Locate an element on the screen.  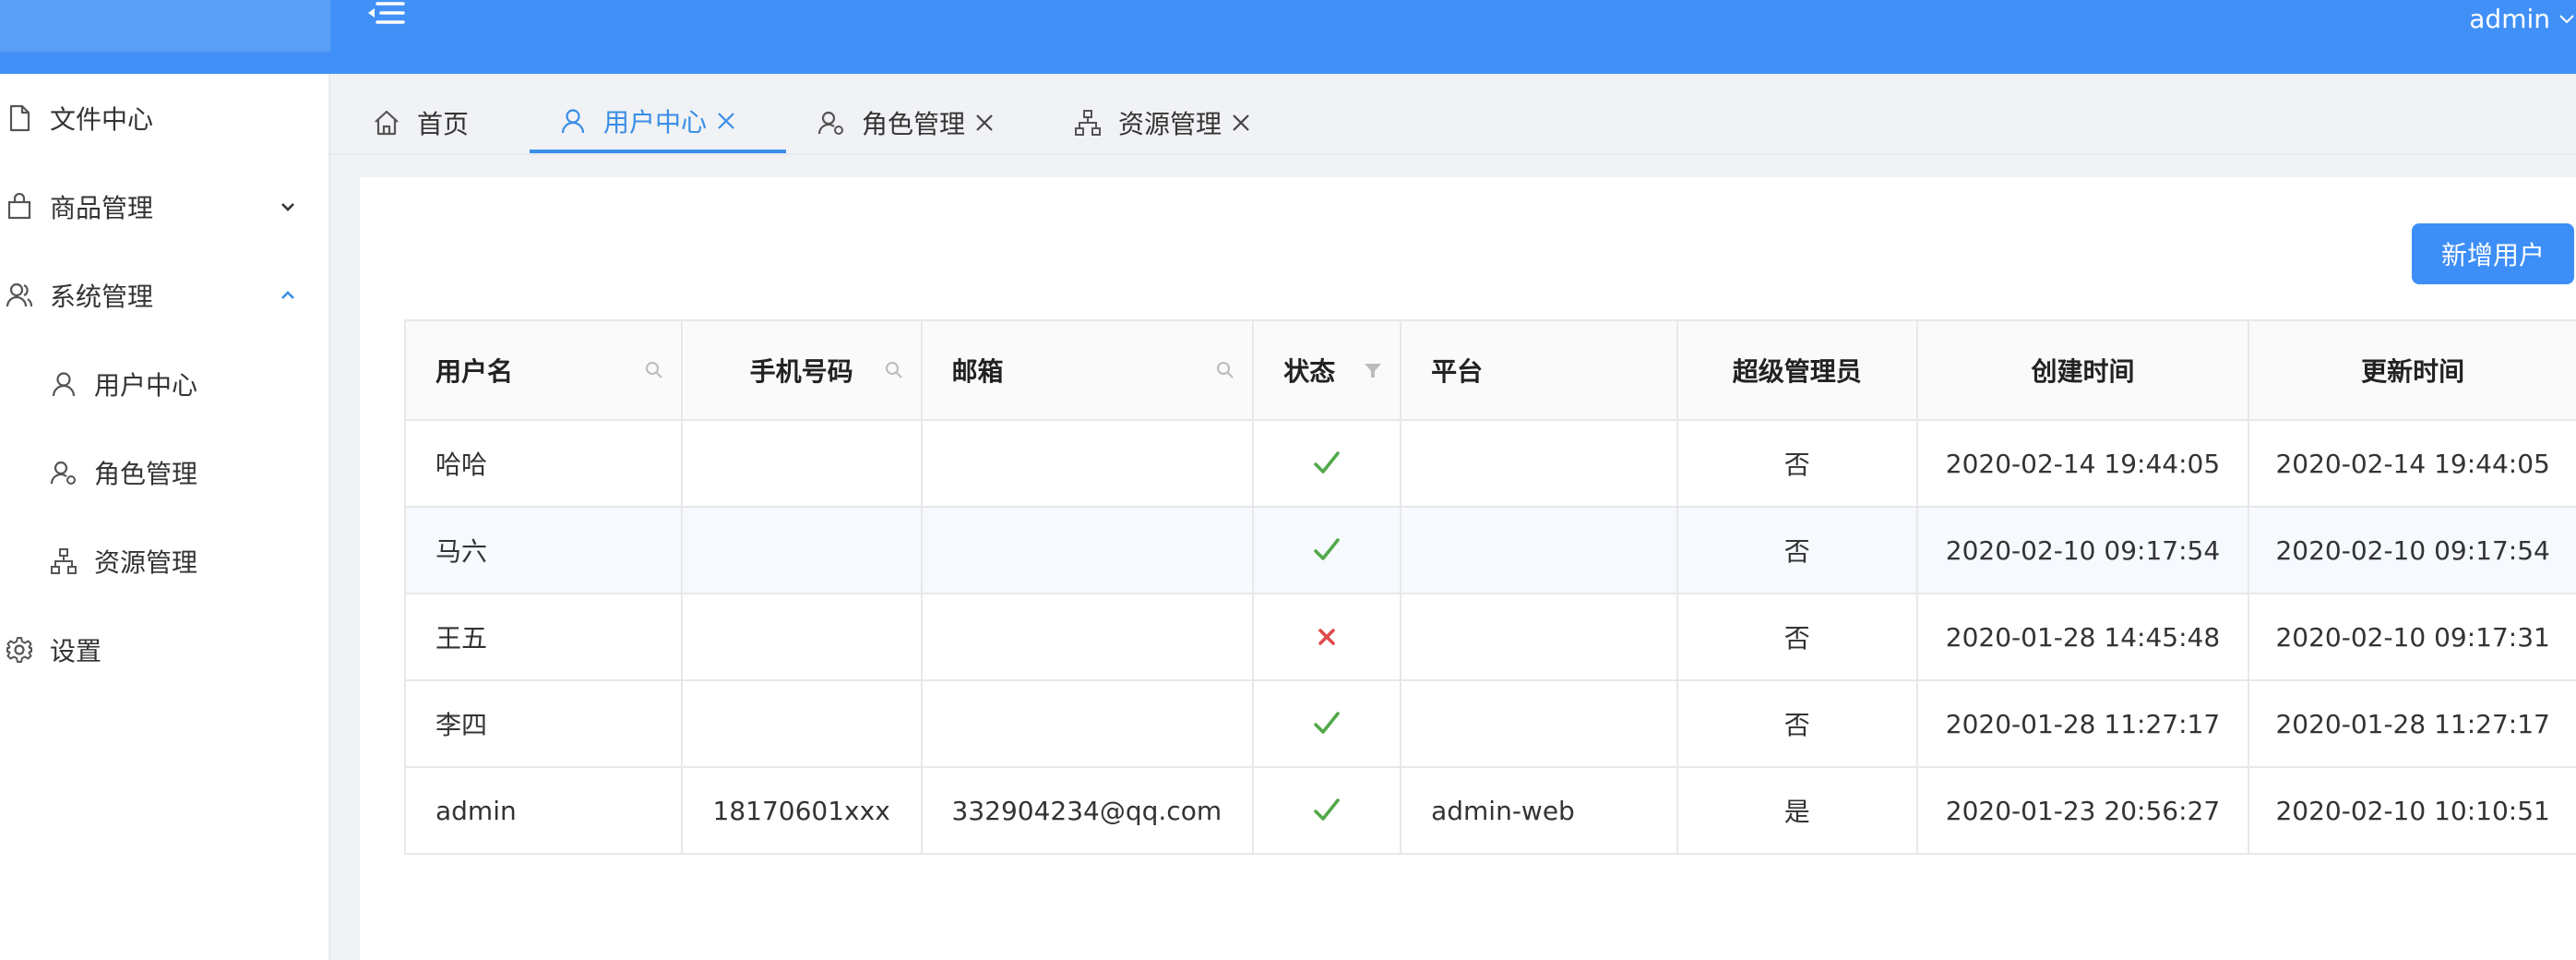
user-name: admin is located at coordinates (2509, 18).